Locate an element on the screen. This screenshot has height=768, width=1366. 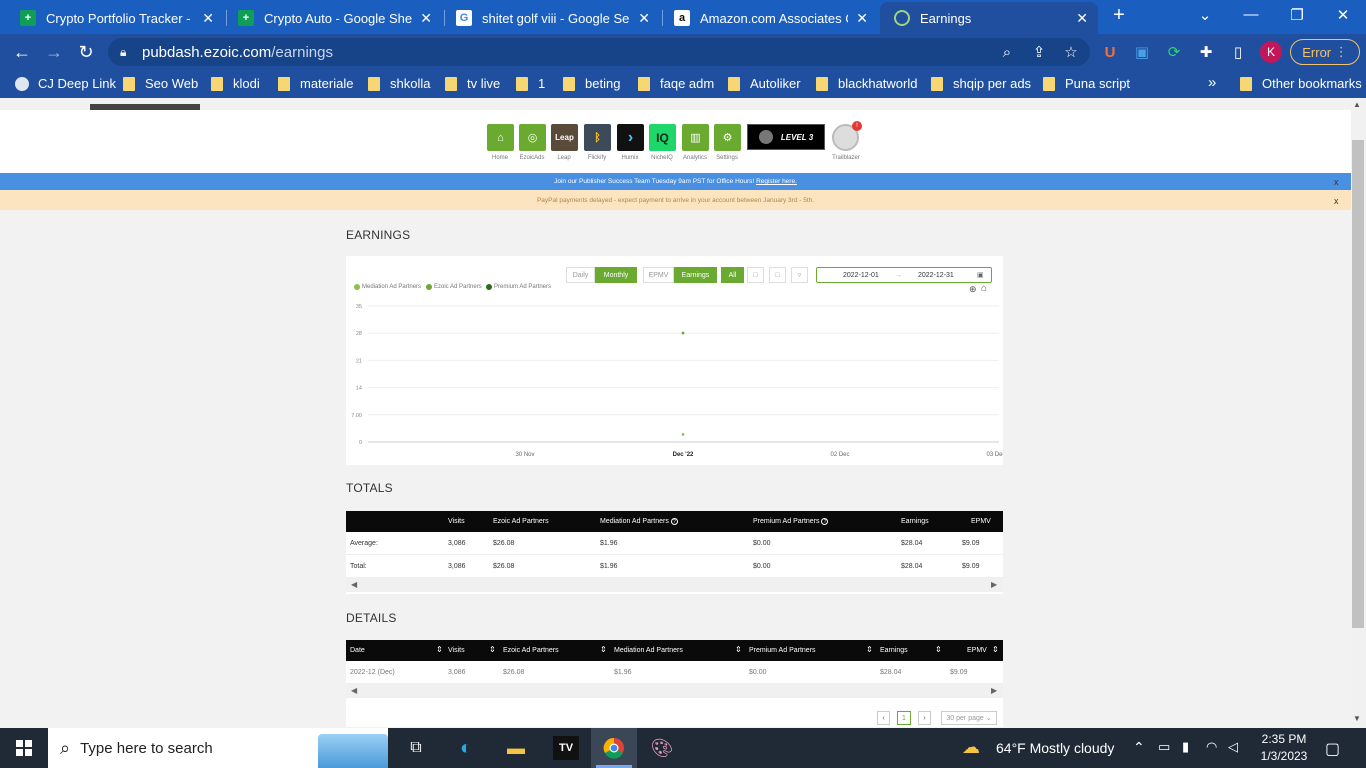
tab-crypto-auto: + Crypto Auto - Google Sheets ✕ is located at coordinates (333, 18).